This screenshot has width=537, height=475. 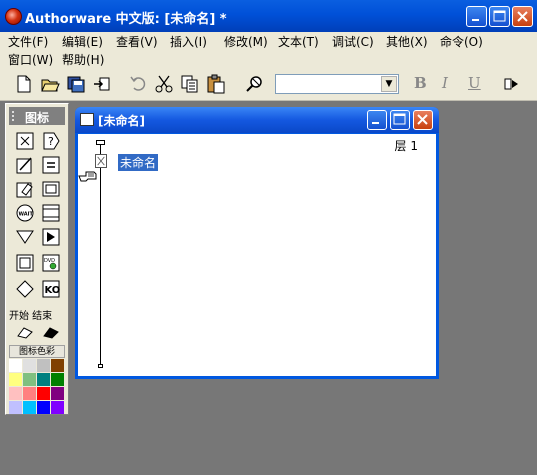 I want to click on menu-file: 文件(F), so click(x=28, y=41).